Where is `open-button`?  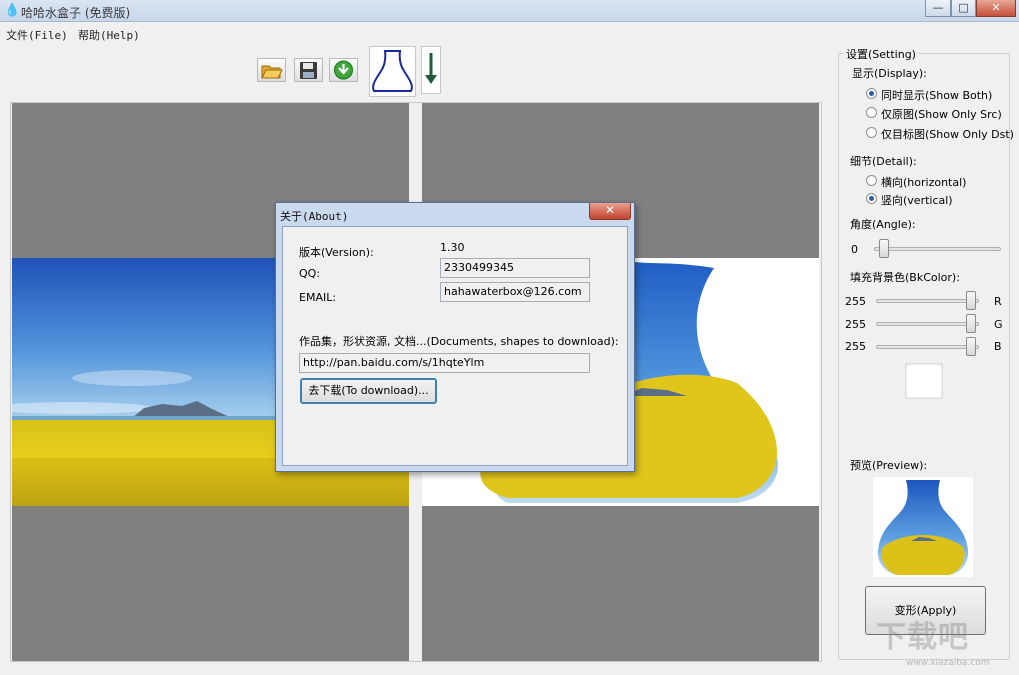 open-button is located at coordinates (271, 70).